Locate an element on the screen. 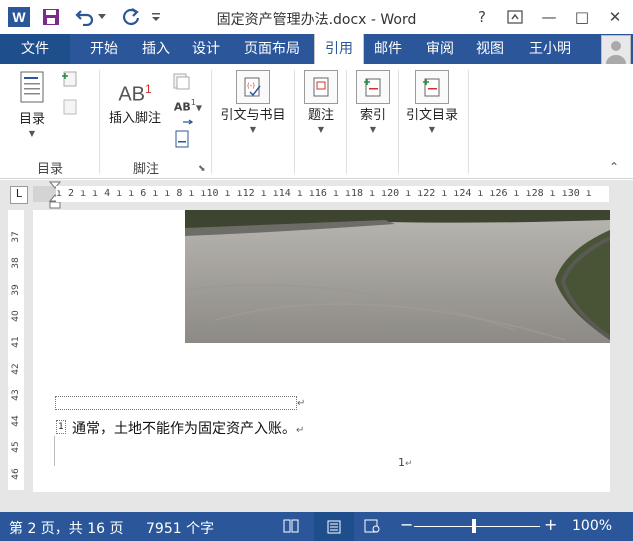 Image resolution: width=633 pixels, height=541 pixels. table-of-authorities-icon is located at coordinates (432, 87).